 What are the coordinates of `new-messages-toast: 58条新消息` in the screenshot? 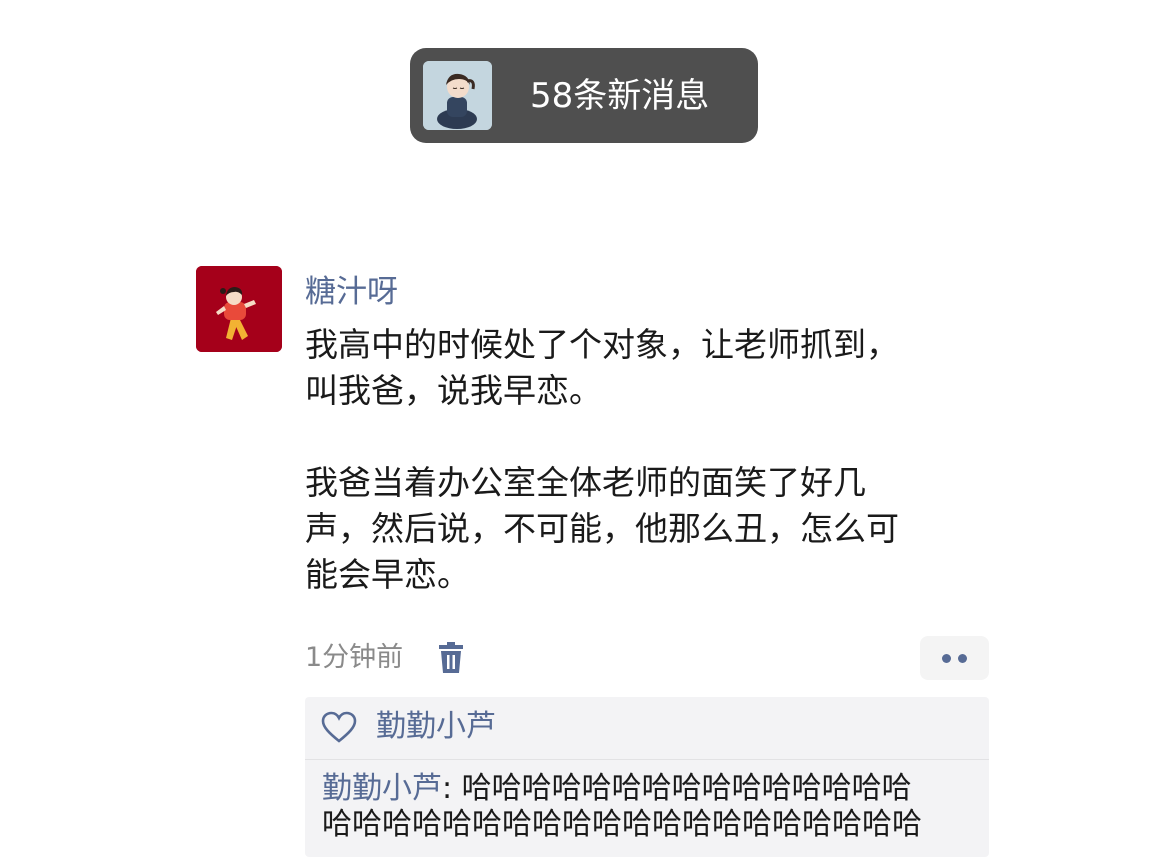 It's located at (584, 95).